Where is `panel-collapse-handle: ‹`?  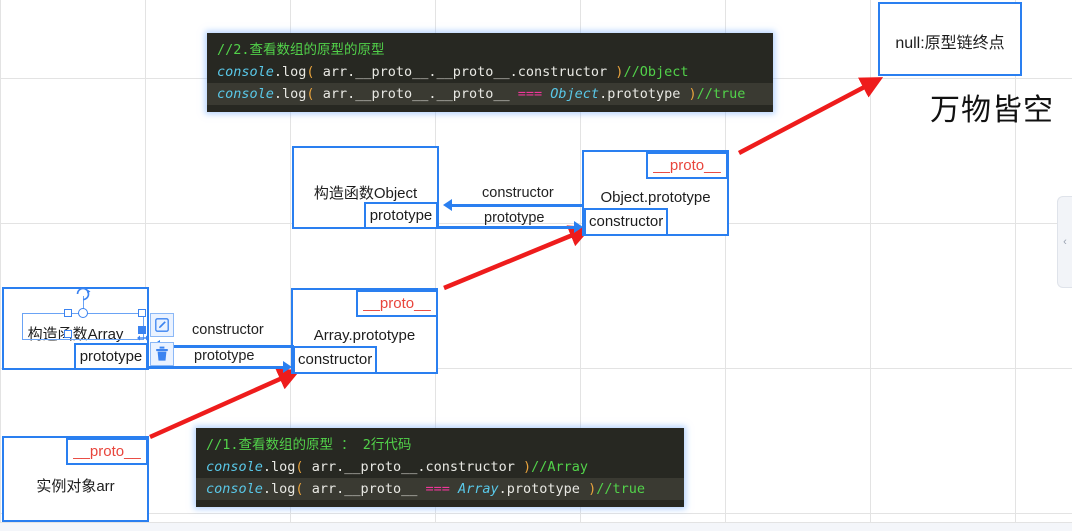
panel-collapse-handle: ‹ is located at coordinates (1064, 242).